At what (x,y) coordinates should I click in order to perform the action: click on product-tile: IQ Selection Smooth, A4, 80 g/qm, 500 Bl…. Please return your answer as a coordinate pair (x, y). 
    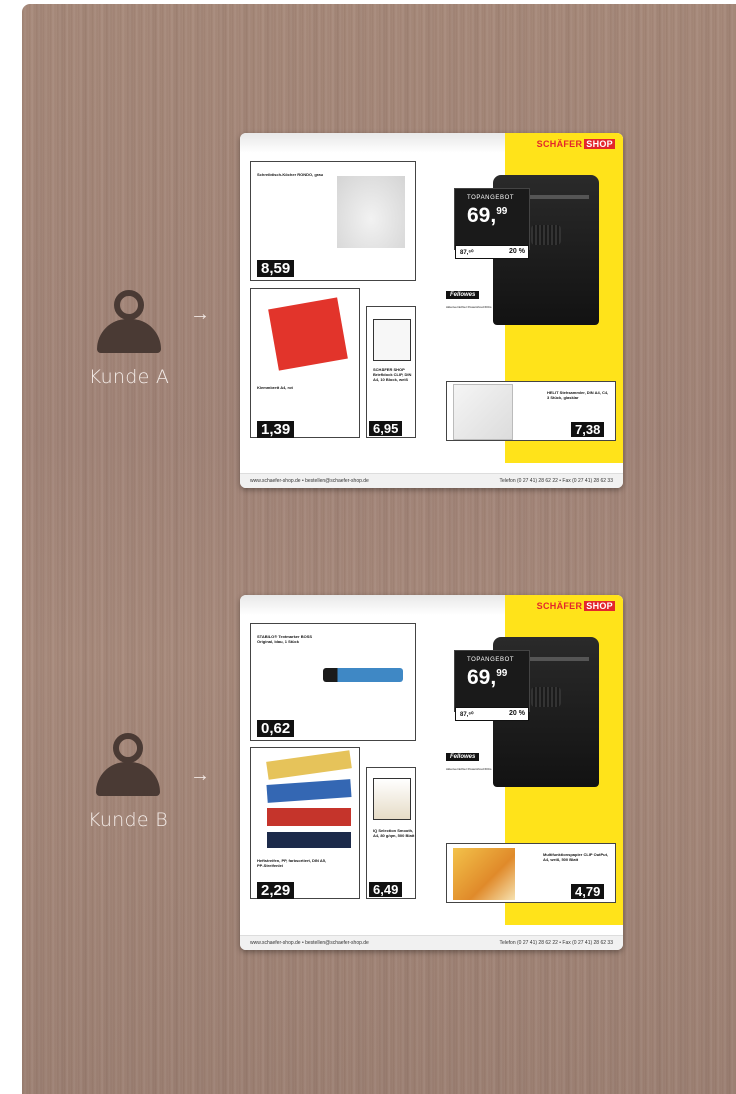
    Looking at the image, I should click on (391, 833).